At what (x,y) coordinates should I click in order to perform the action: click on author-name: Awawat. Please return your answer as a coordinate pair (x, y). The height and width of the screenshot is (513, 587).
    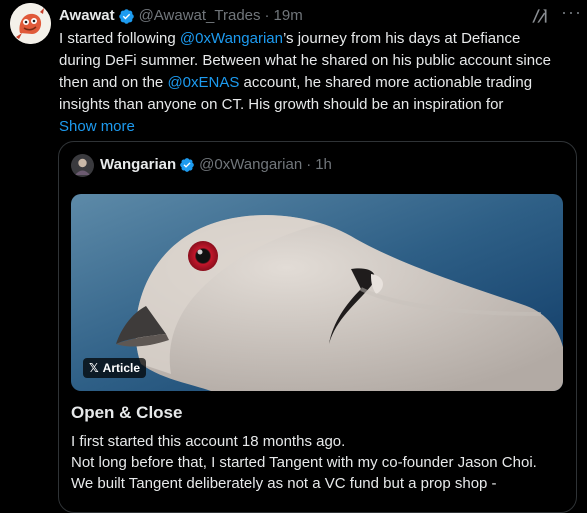
    Looking at the image, I should click on (87, 16).